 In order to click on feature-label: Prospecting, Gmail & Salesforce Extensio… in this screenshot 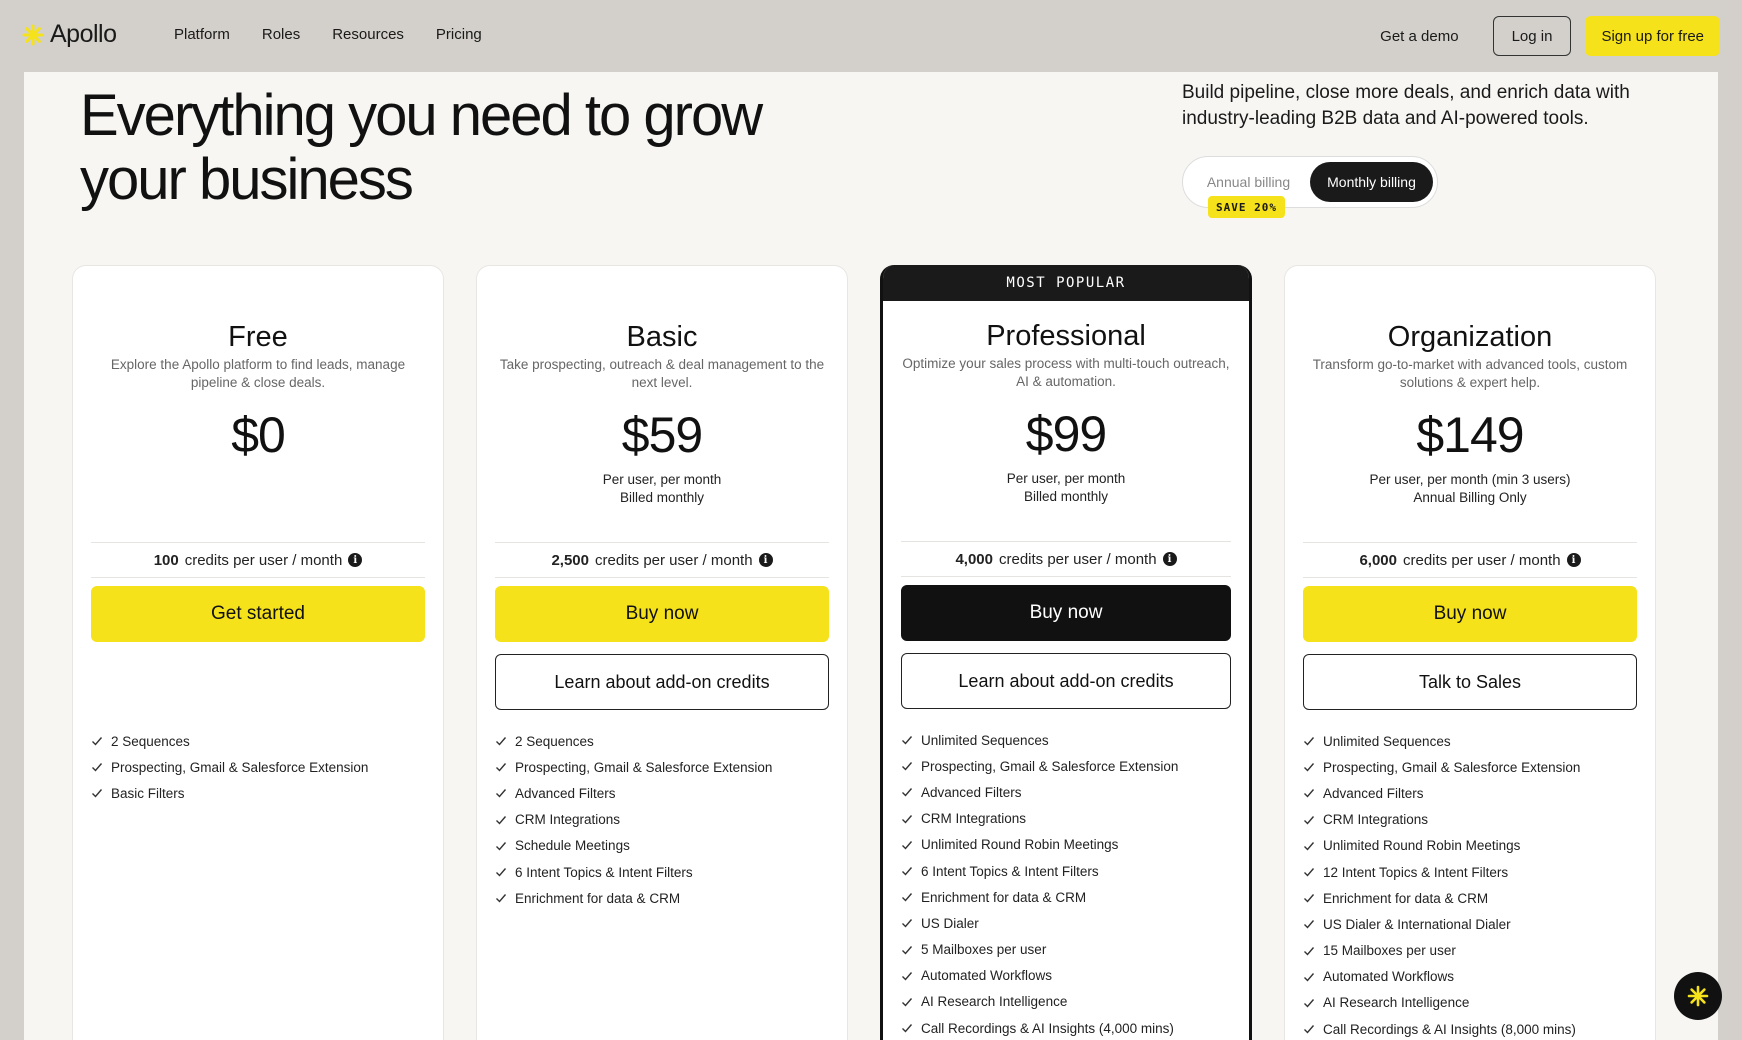, I will do `click(240, 767)`.